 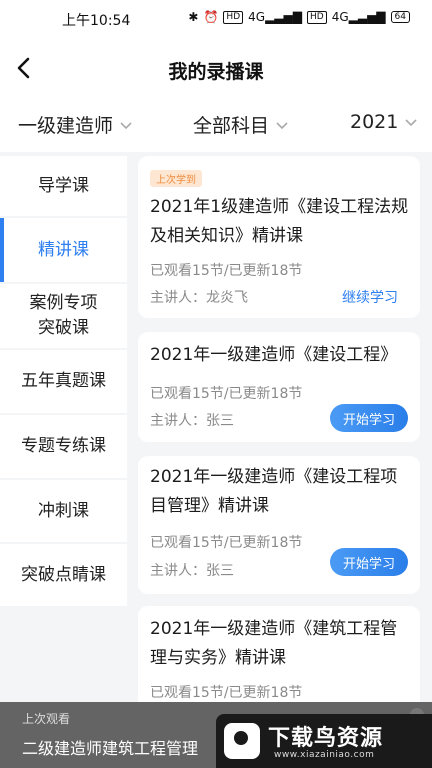 I want to click on year-filter: 2021, so click(x=384, y=122).